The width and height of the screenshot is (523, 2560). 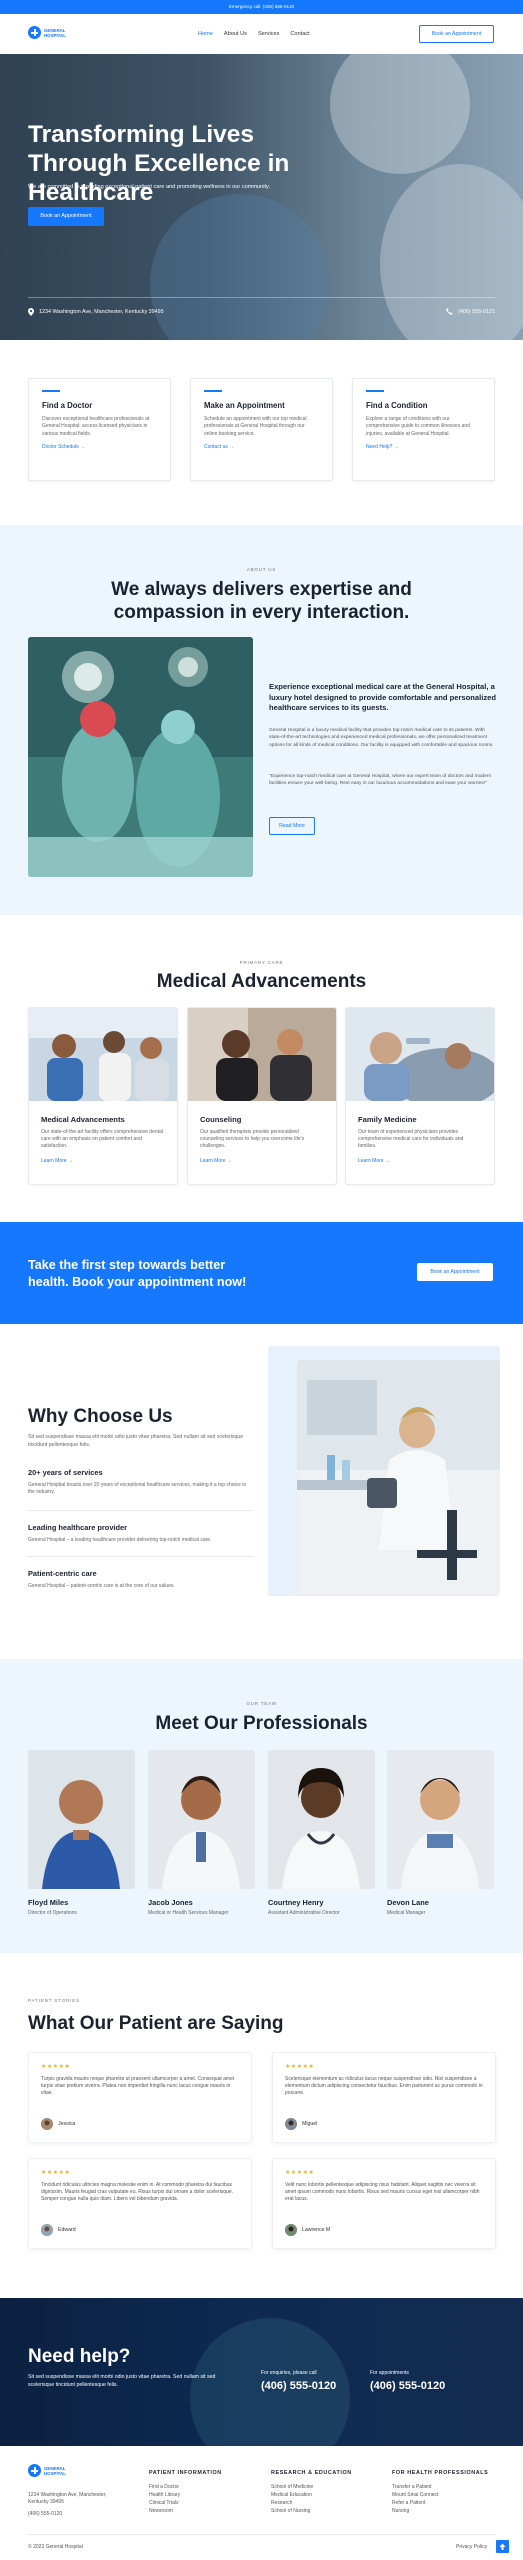 I want to click on card-image, so click(x=262, y=1054).